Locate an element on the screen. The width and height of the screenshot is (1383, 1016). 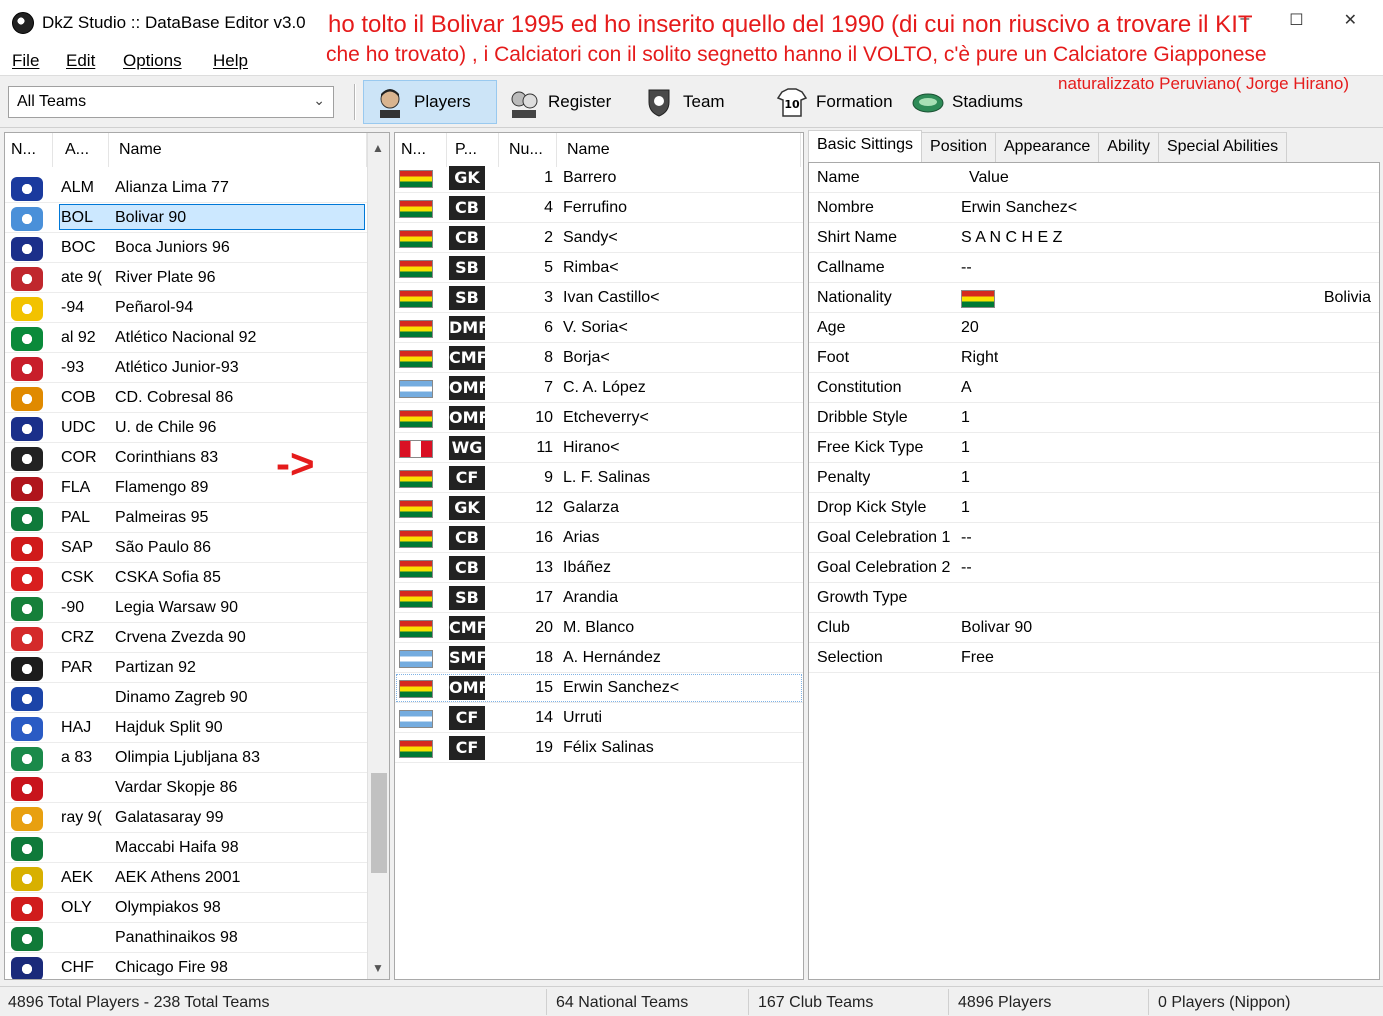
team-row: PAR Partizan 92 is located at coordinates (197, 668).